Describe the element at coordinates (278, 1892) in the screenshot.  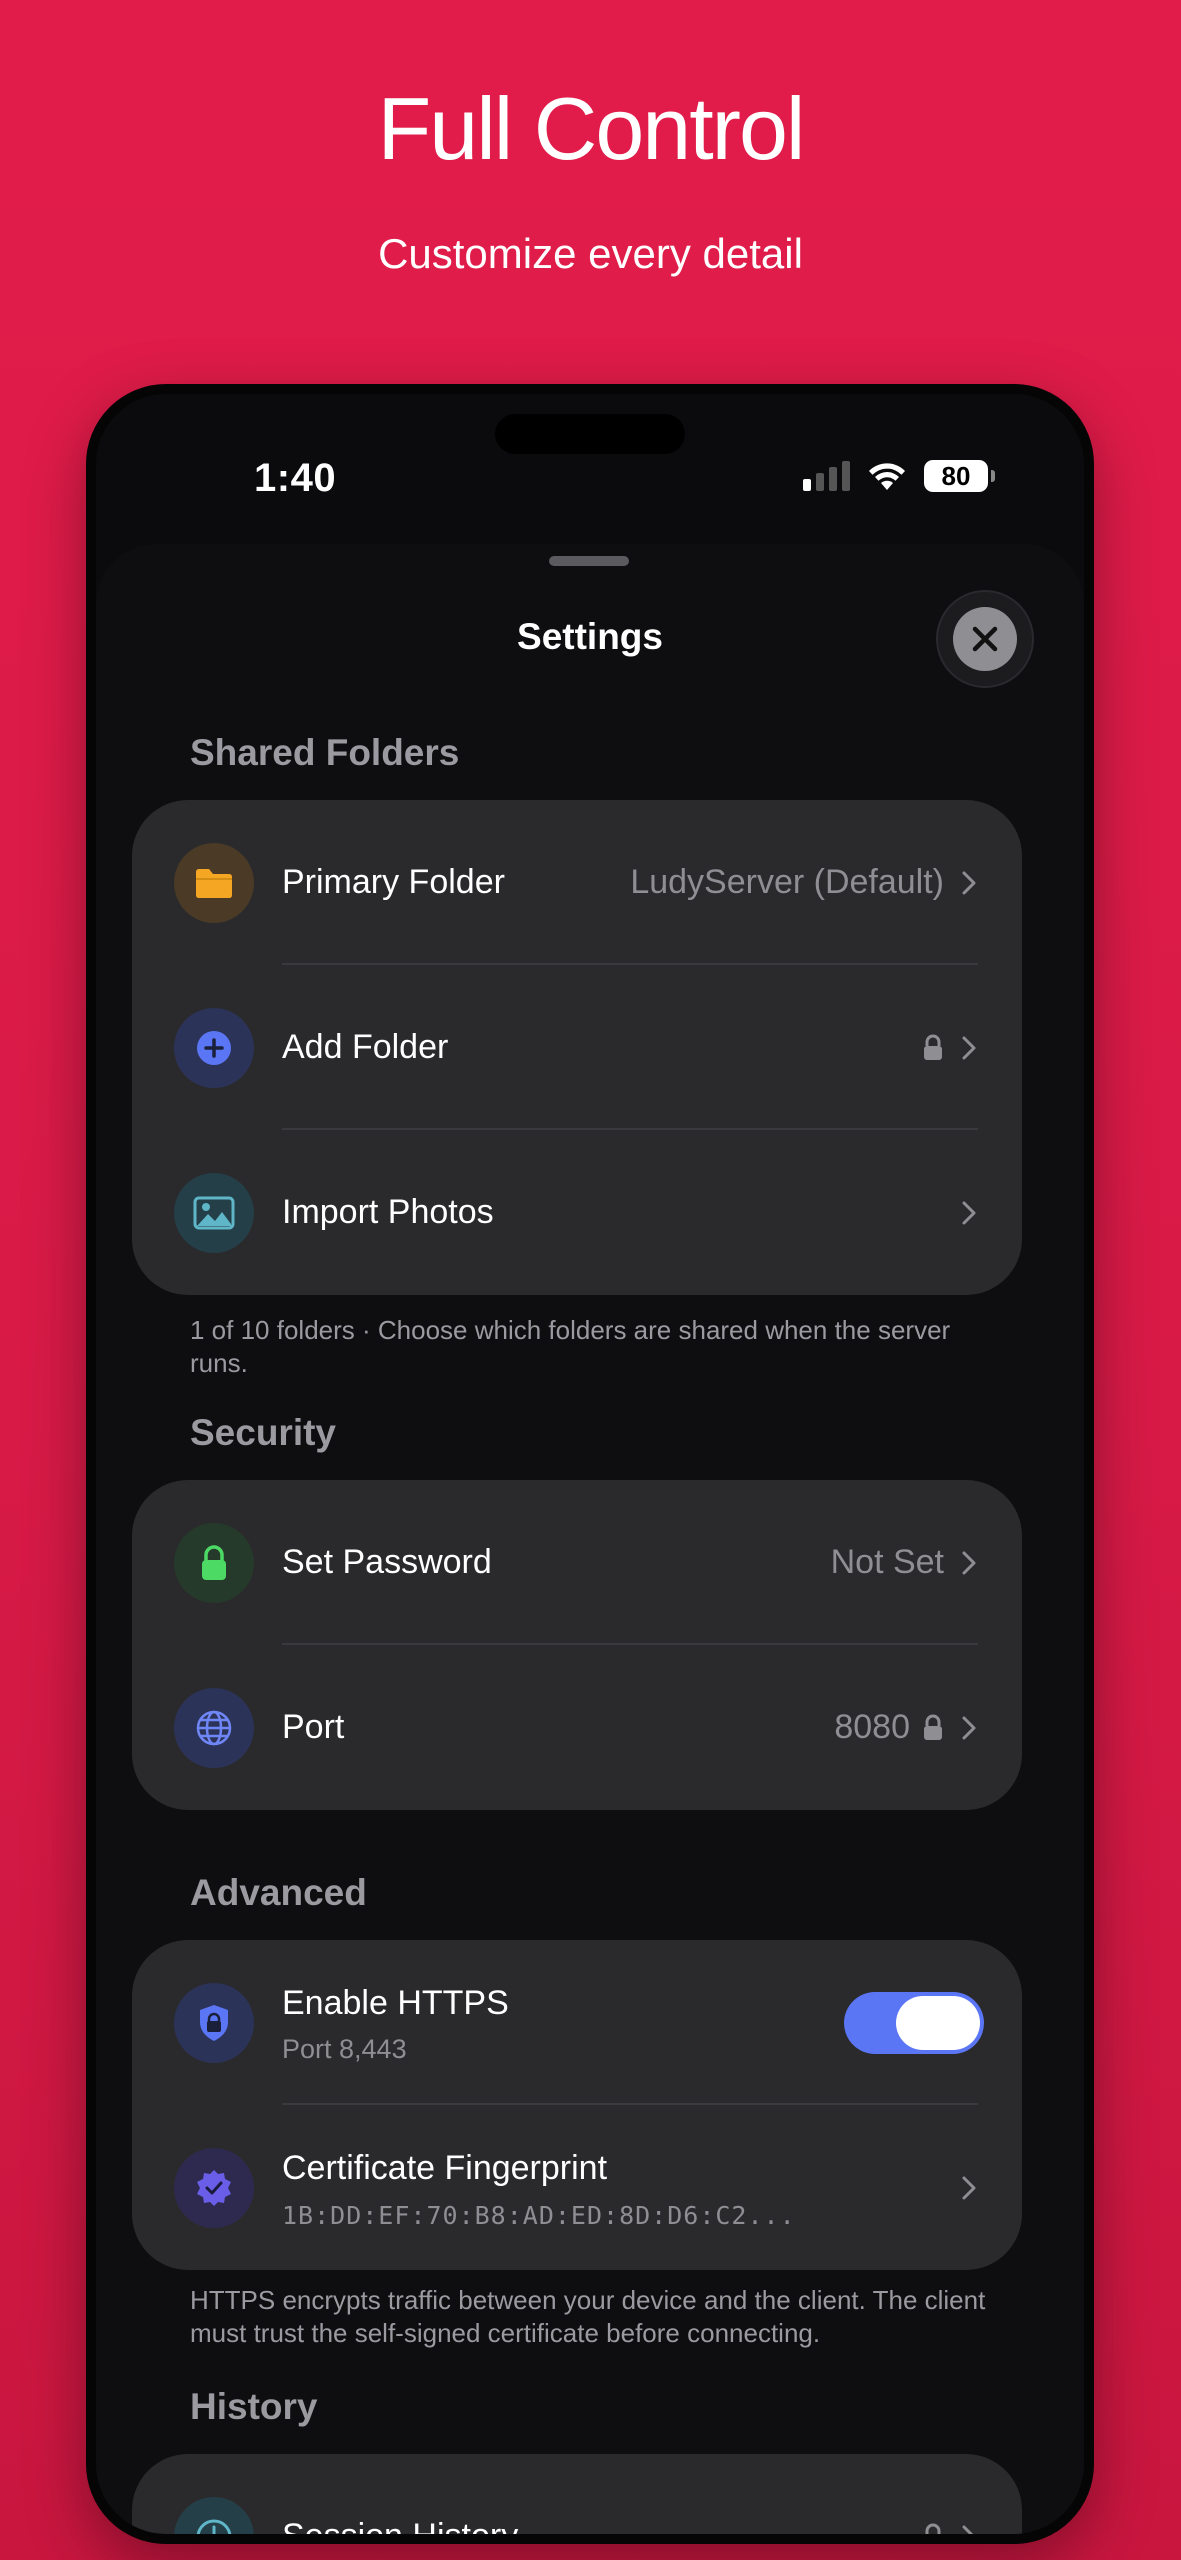
I see `section-header-advanced: Advanced` at that location.